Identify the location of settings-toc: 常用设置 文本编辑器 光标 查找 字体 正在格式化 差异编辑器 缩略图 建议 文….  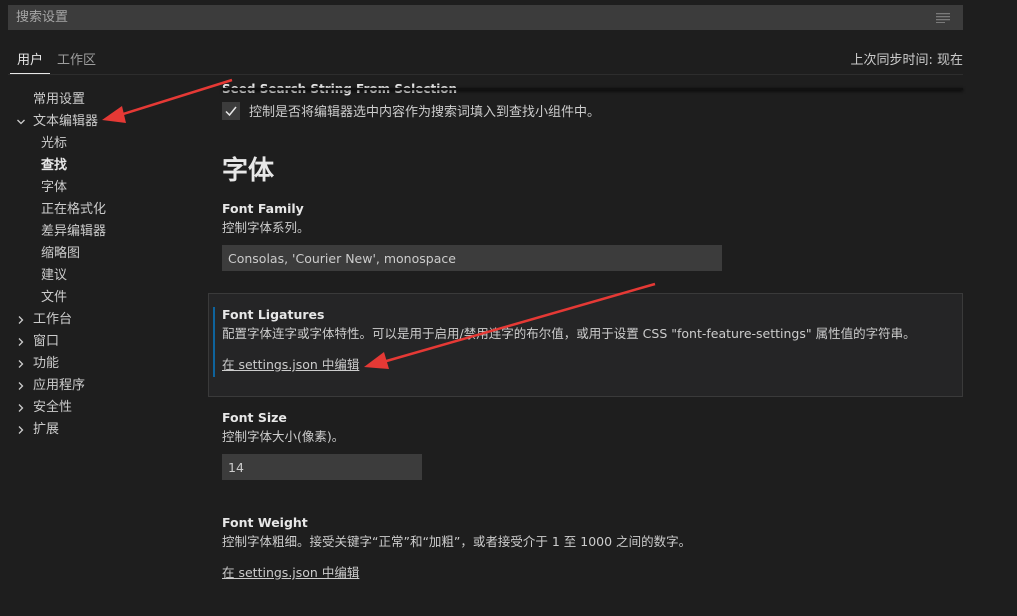
(103, 265).